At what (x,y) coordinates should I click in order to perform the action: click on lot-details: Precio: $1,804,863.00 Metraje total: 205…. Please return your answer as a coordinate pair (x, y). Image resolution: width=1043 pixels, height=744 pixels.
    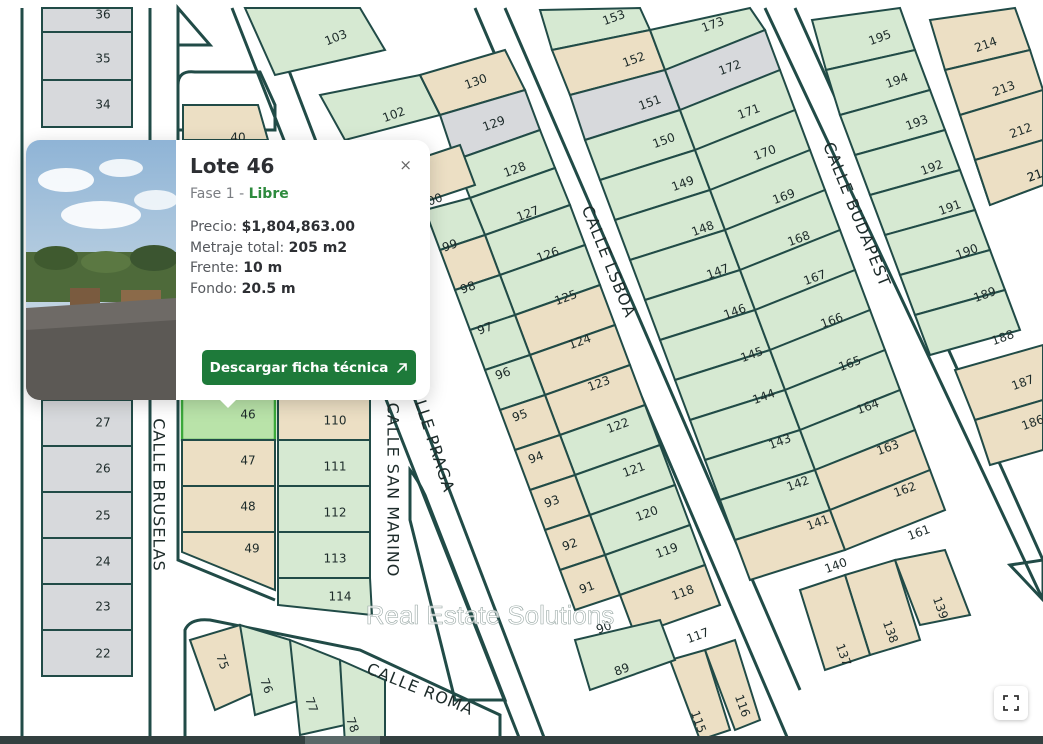
    Looking at the image, I should click on (272, 258).